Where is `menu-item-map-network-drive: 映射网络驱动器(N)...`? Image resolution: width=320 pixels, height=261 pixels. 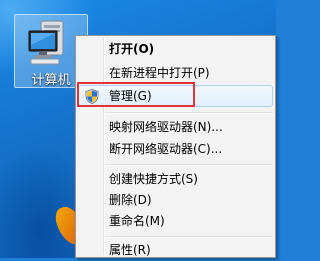
menu-item-map-network-drive: 映射网络驱动器(N)... is located at coordinates (175, 127).